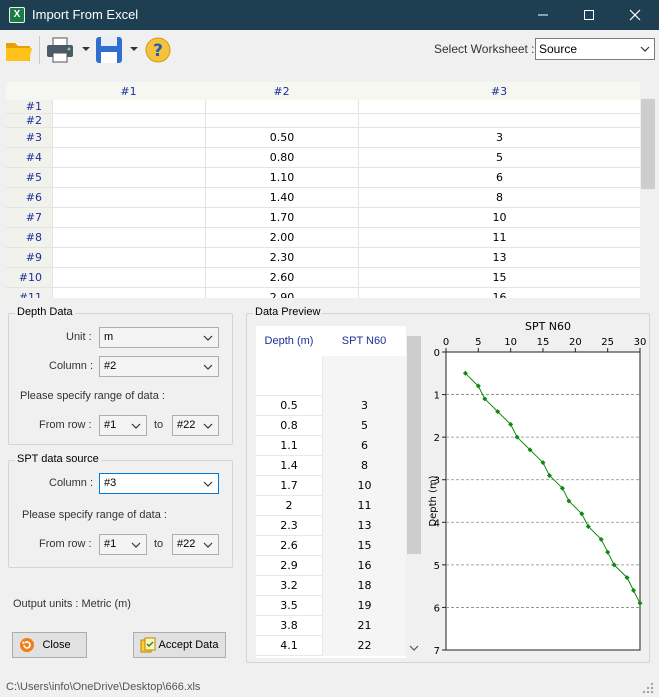 This screenshot has height=697, width=659. What do you see at coordinates (281, 197) in the screenshot?
I see `table-cell: 1.40` at bounding box center [281, 197].